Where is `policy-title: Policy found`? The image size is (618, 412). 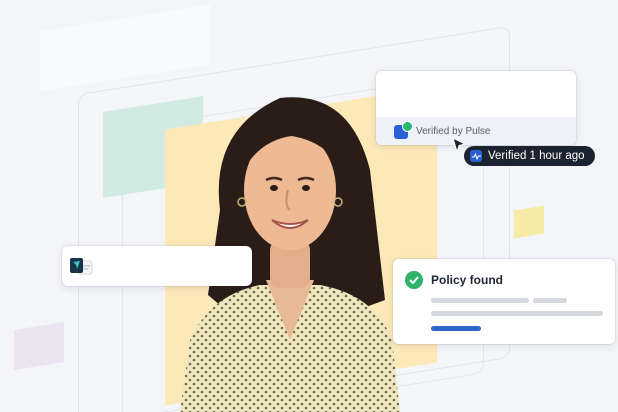 policy-title: Policy found is located at coordinates (467, 280).